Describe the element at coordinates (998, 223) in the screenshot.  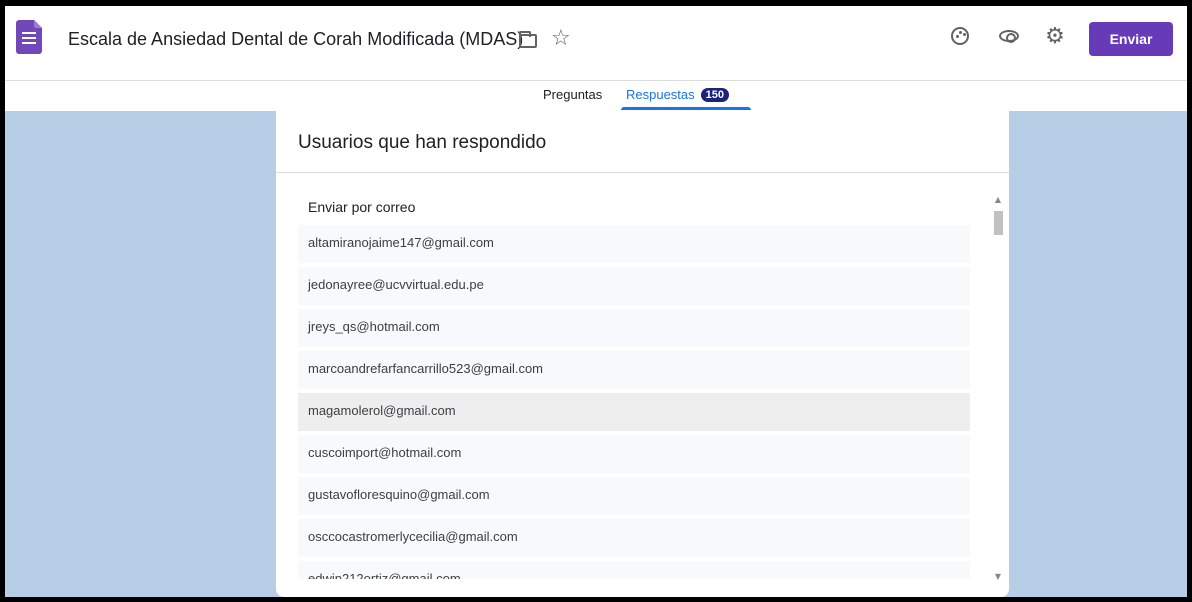
I see `scroll-thumb` at that location.